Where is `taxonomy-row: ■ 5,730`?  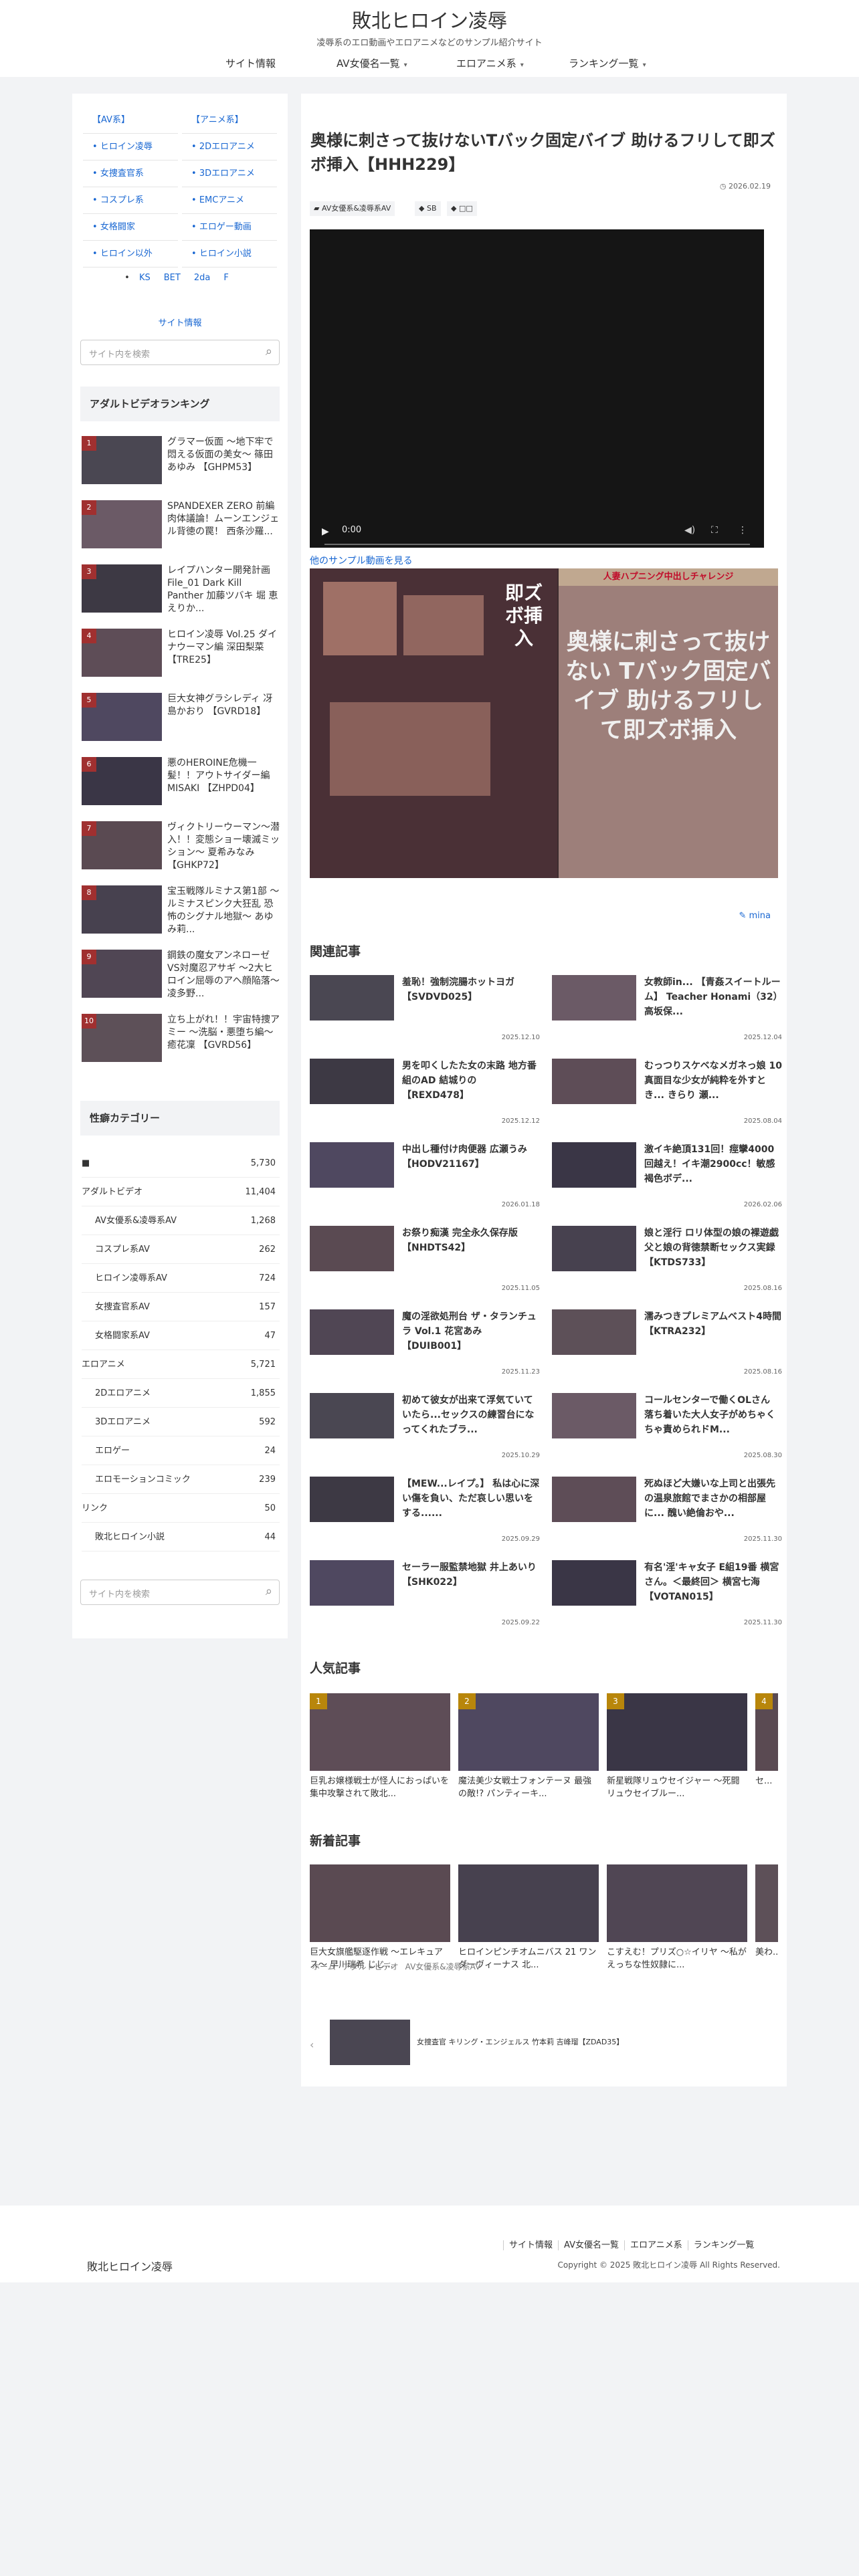 taxonomy-row: ■ 5,730 is located at coordinates (181, 1163).